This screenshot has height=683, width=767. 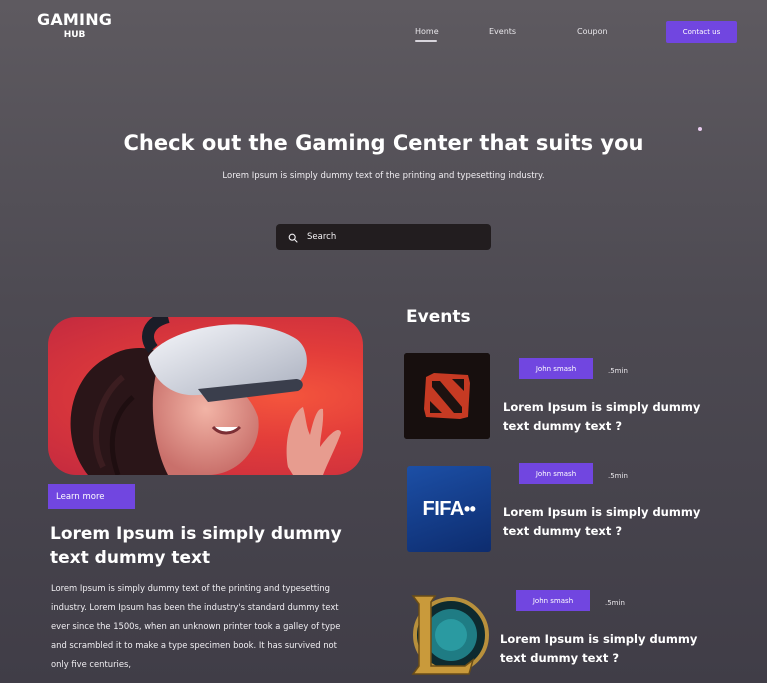 What do you see at coordinates (701, 32) in the screenshot?
I see `contact-button: Contact us` at bounding box center [701, 32].